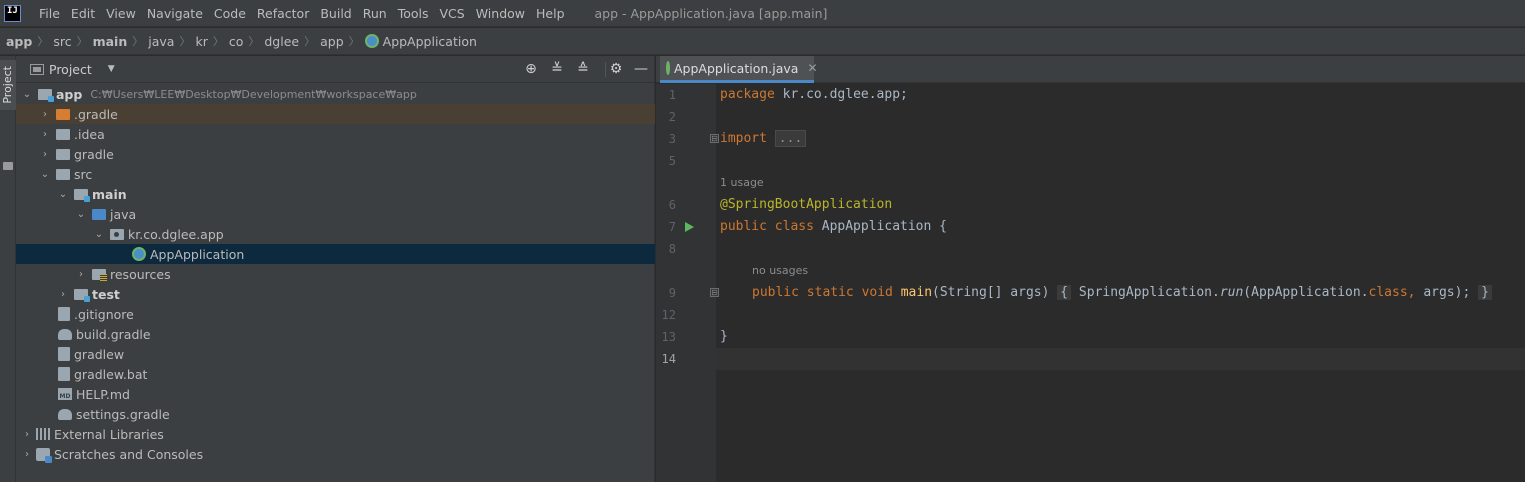 This screenshot has height=482, width=1525. Describe the element at coordinates (335, 69) in the screenshot. I see `project-panel-header: Project ▼ ⊕ ≚ ≙ ⚙ —` at that location.